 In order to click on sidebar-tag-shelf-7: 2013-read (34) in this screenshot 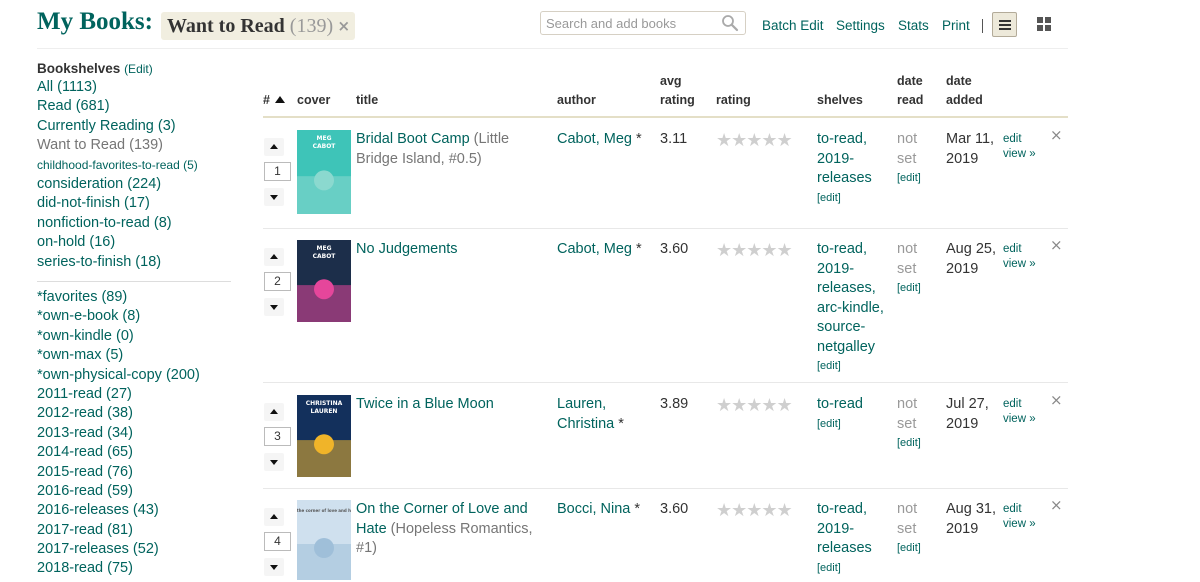, I will do `click(118, 433)`.